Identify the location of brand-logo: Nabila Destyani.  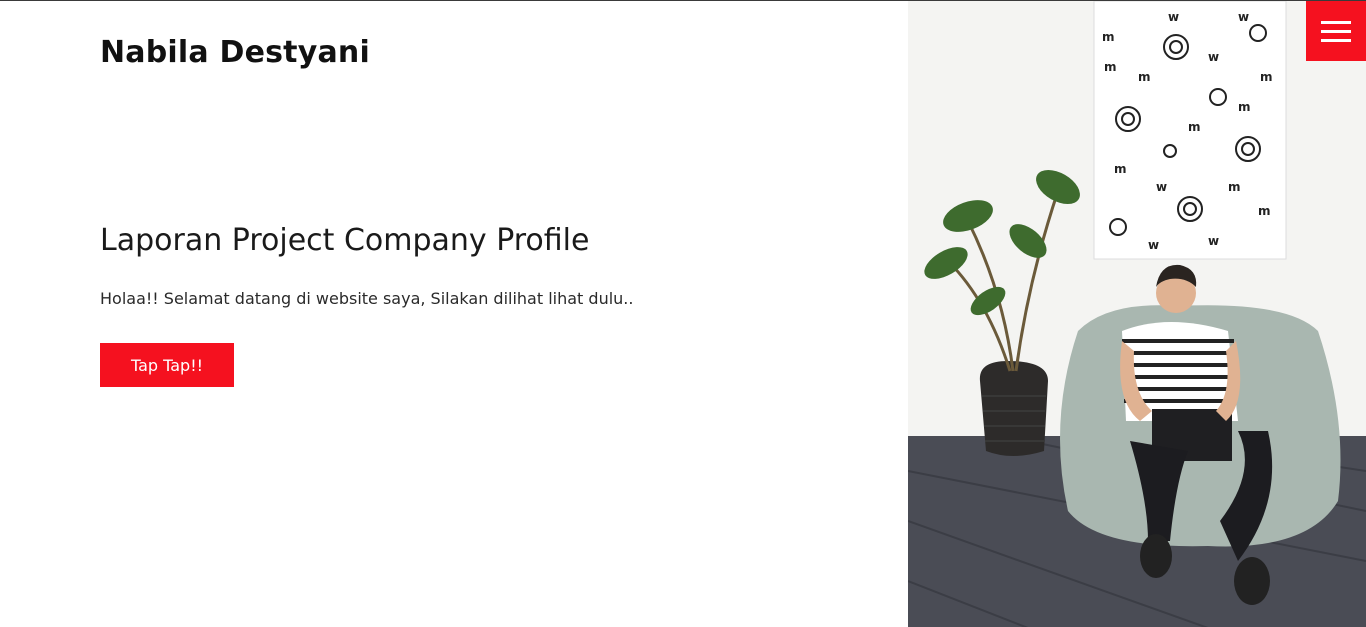
(235, 52).